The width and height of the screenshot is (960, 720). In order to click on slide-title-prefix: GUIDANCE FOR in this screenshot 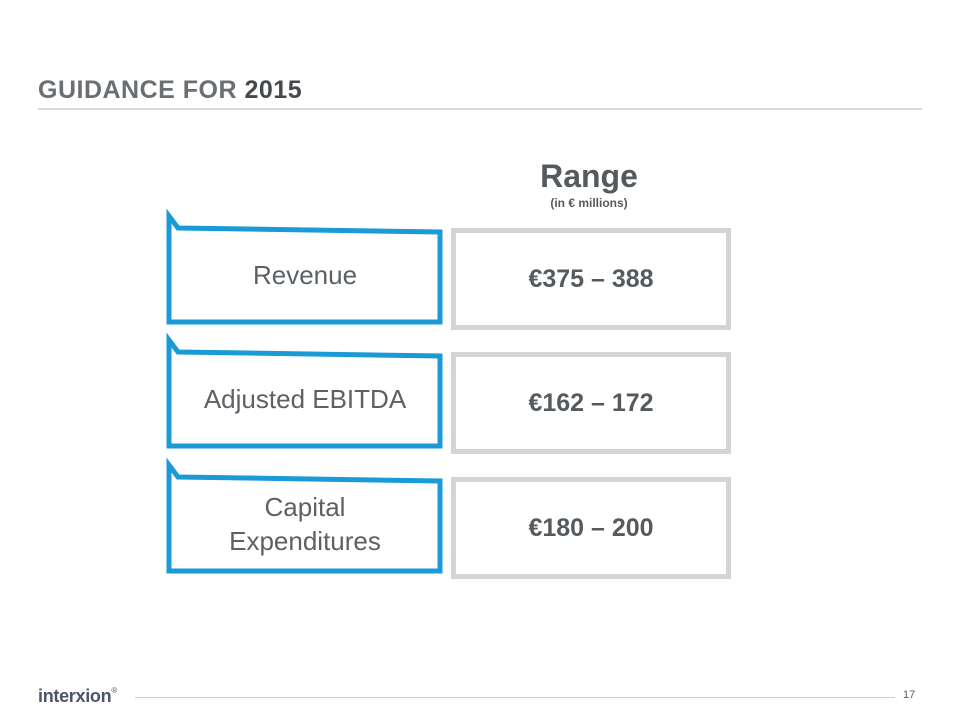, I will do `click(141, 90)`.